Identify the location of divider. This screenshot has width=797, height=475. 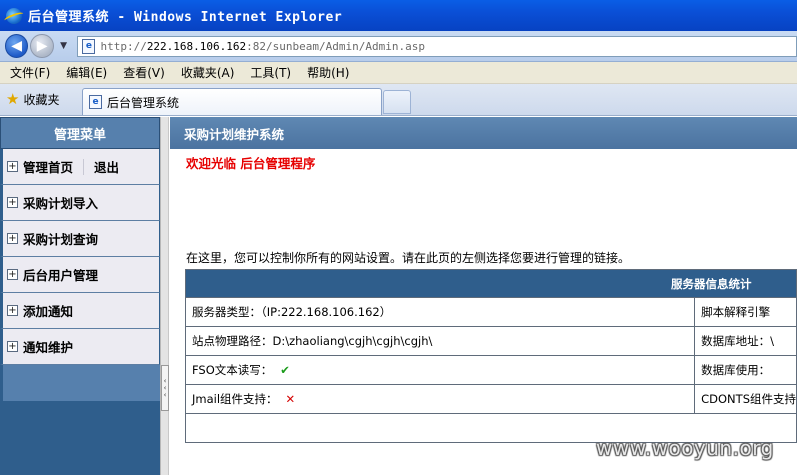
(84, 166).